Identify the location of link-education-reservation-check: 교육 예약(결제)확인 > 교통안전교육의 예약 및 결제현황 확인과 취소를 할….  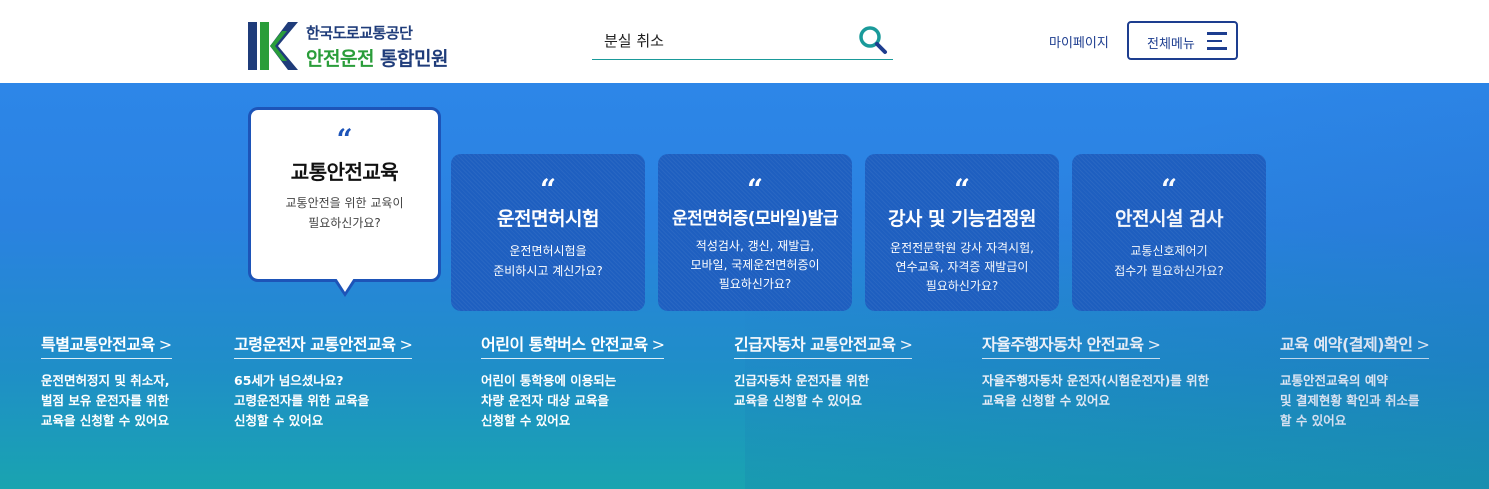
(1355, 381).